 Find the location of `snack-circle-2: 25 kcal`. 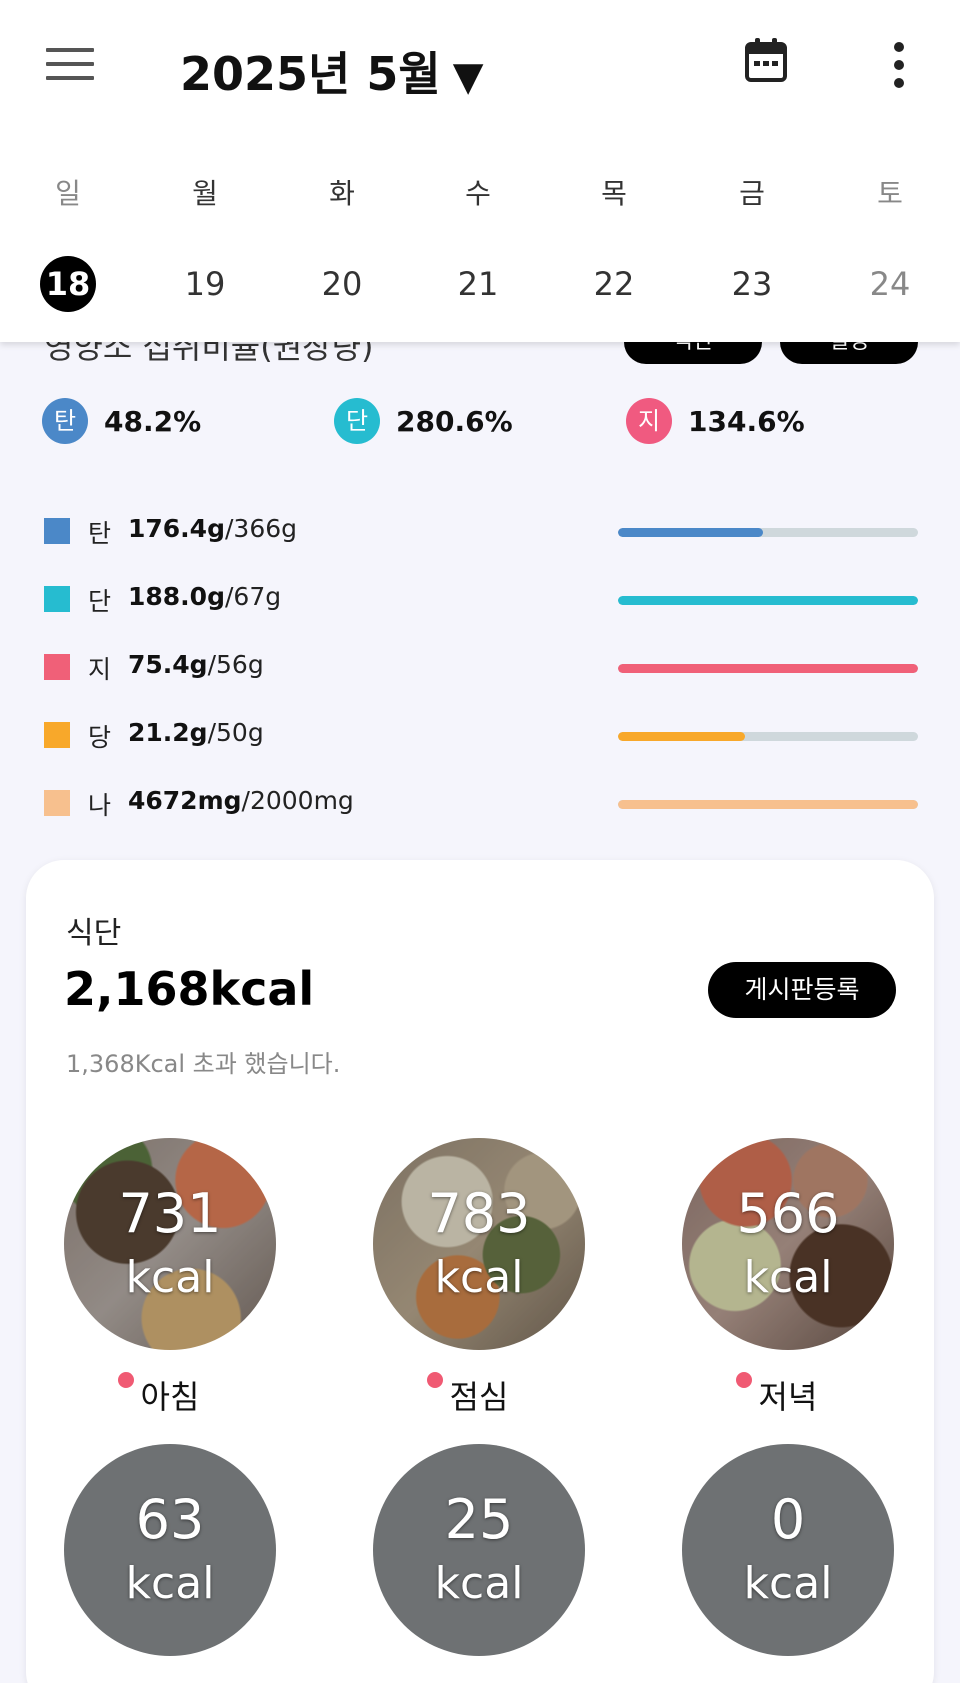

snack-circle-2: 25 kcal is located at coordinates (479, 1550).